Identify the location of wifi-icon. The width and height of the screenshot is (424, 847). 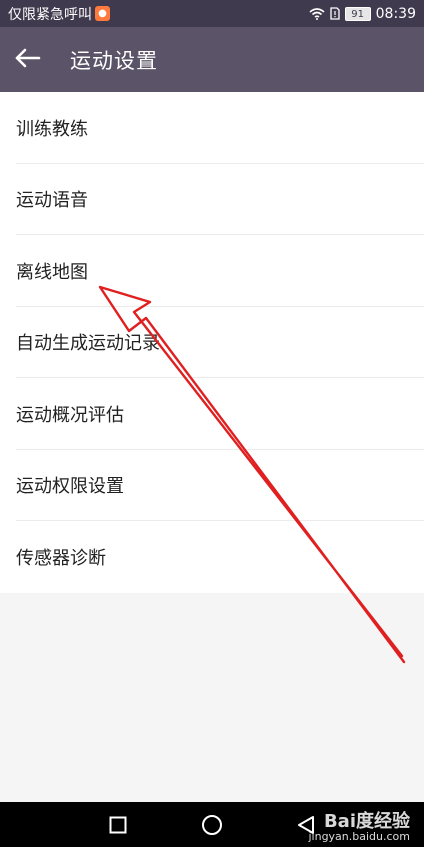
(317, 13).